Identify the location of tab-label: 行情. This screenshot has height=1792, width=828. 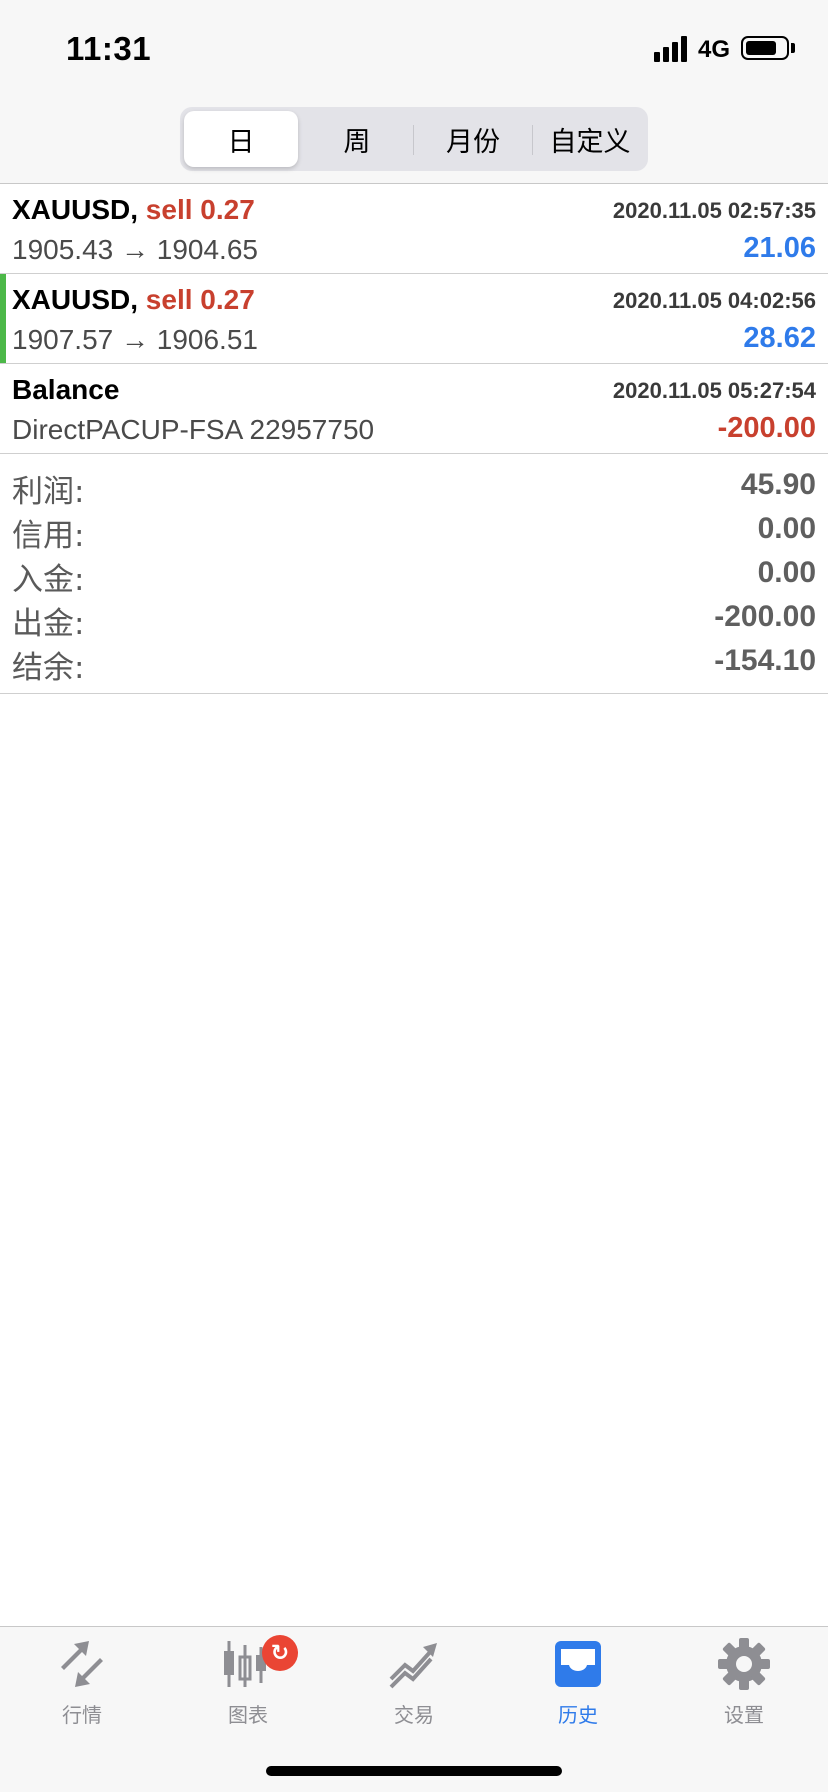
(82, 1715).